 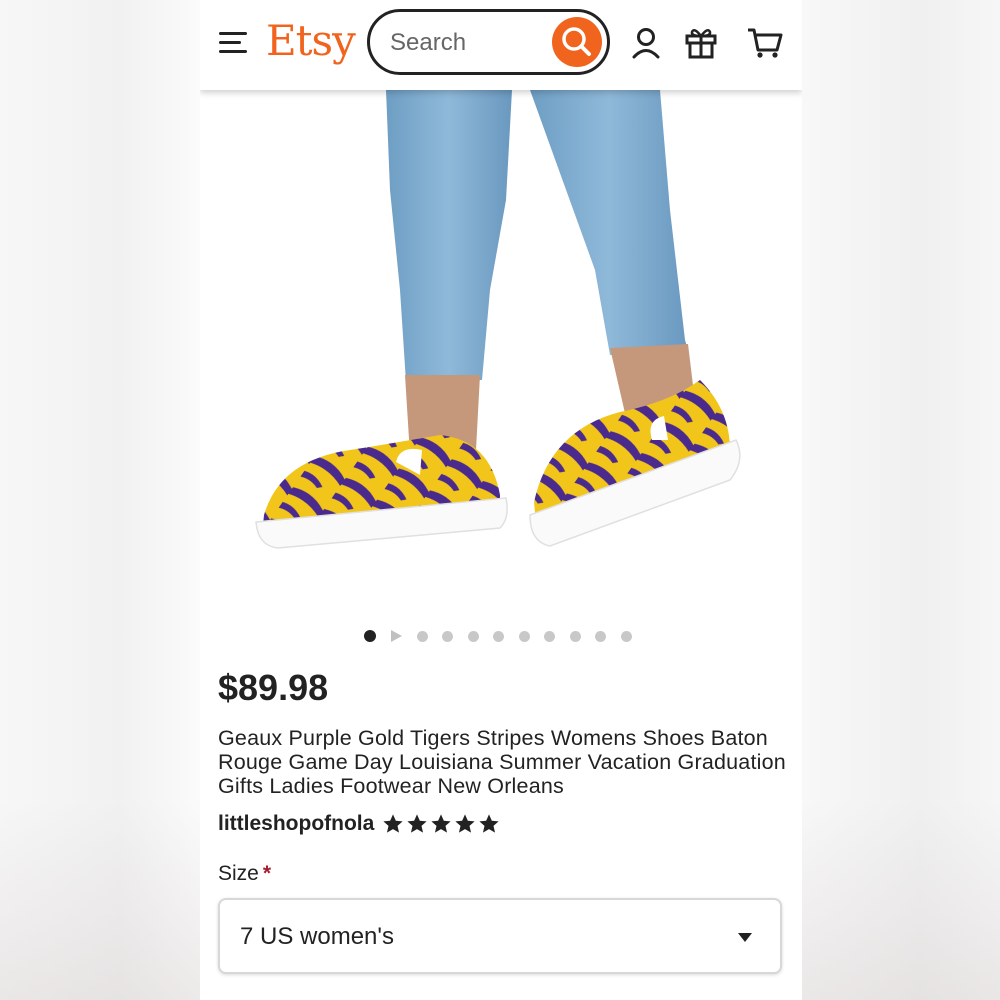 I want to click on image-carousel-indicators, so click(x=505, y=636).